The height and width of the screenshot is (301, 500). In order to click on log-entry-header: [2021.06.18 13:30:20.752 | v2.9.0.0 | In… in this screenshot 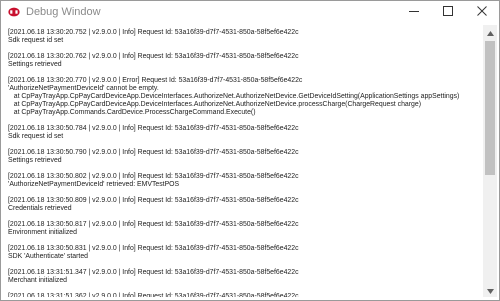, I will do `click(153, 32)`.